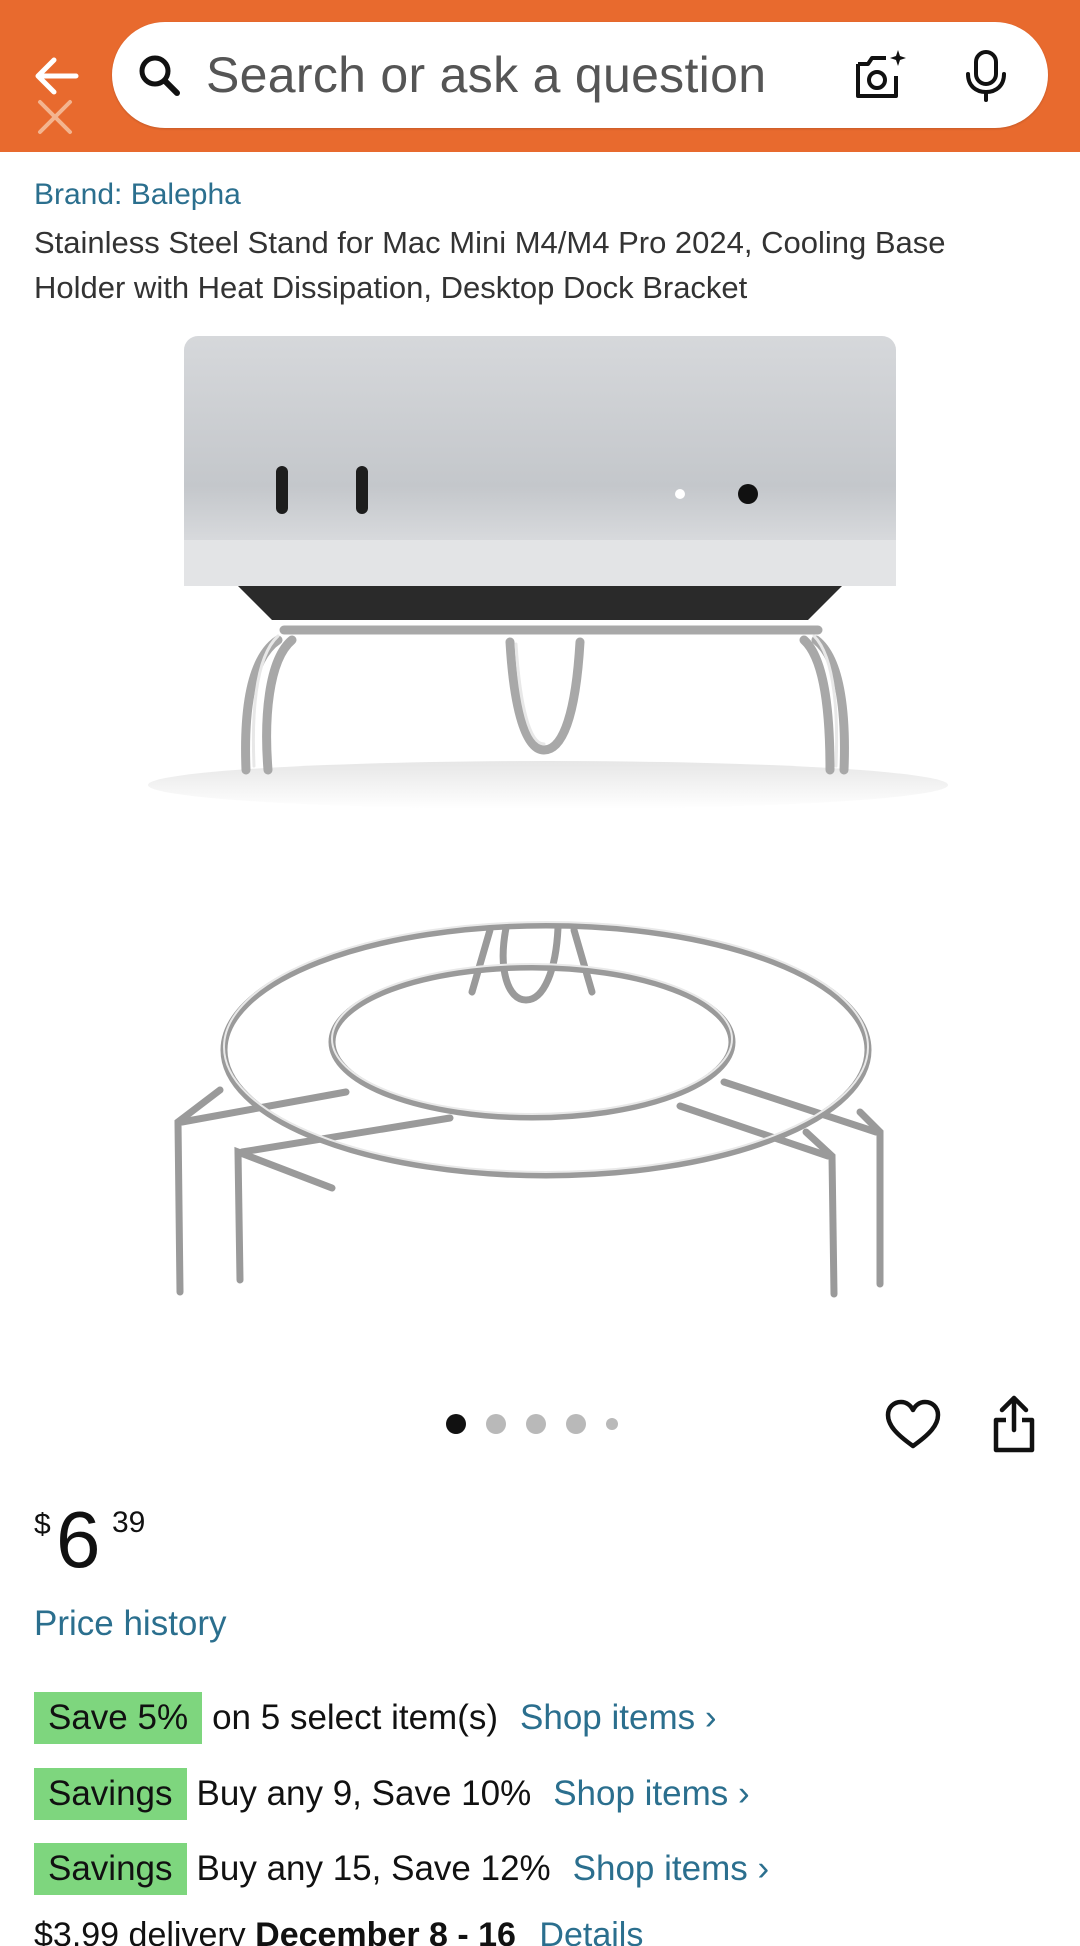  Describe the element at coordinates (56, 95) in the screenshot. I see `back-arrow-icon` at that location.